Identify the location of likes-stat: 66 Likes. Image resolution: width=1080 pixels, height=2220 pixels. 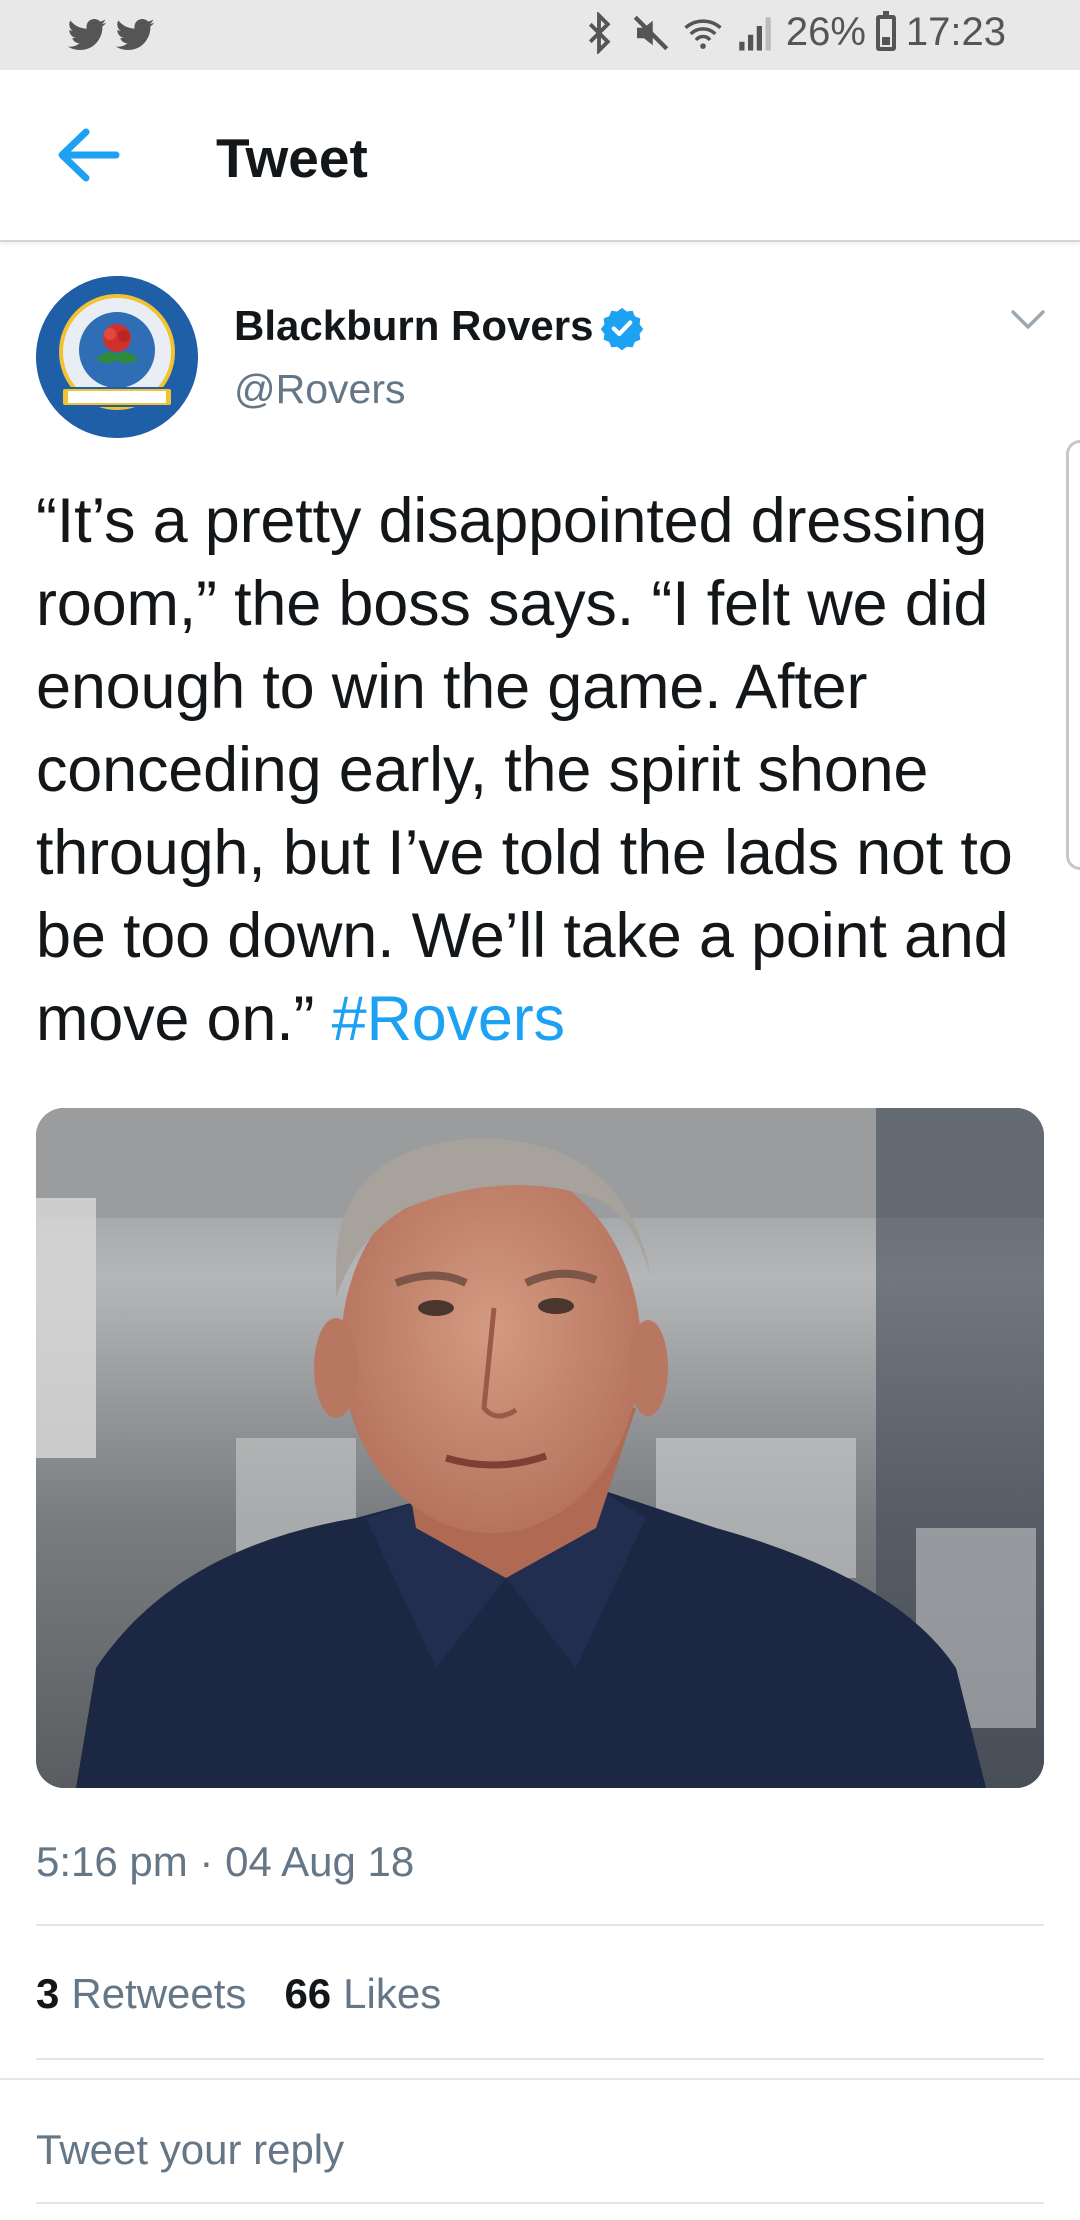
(362, 1994).